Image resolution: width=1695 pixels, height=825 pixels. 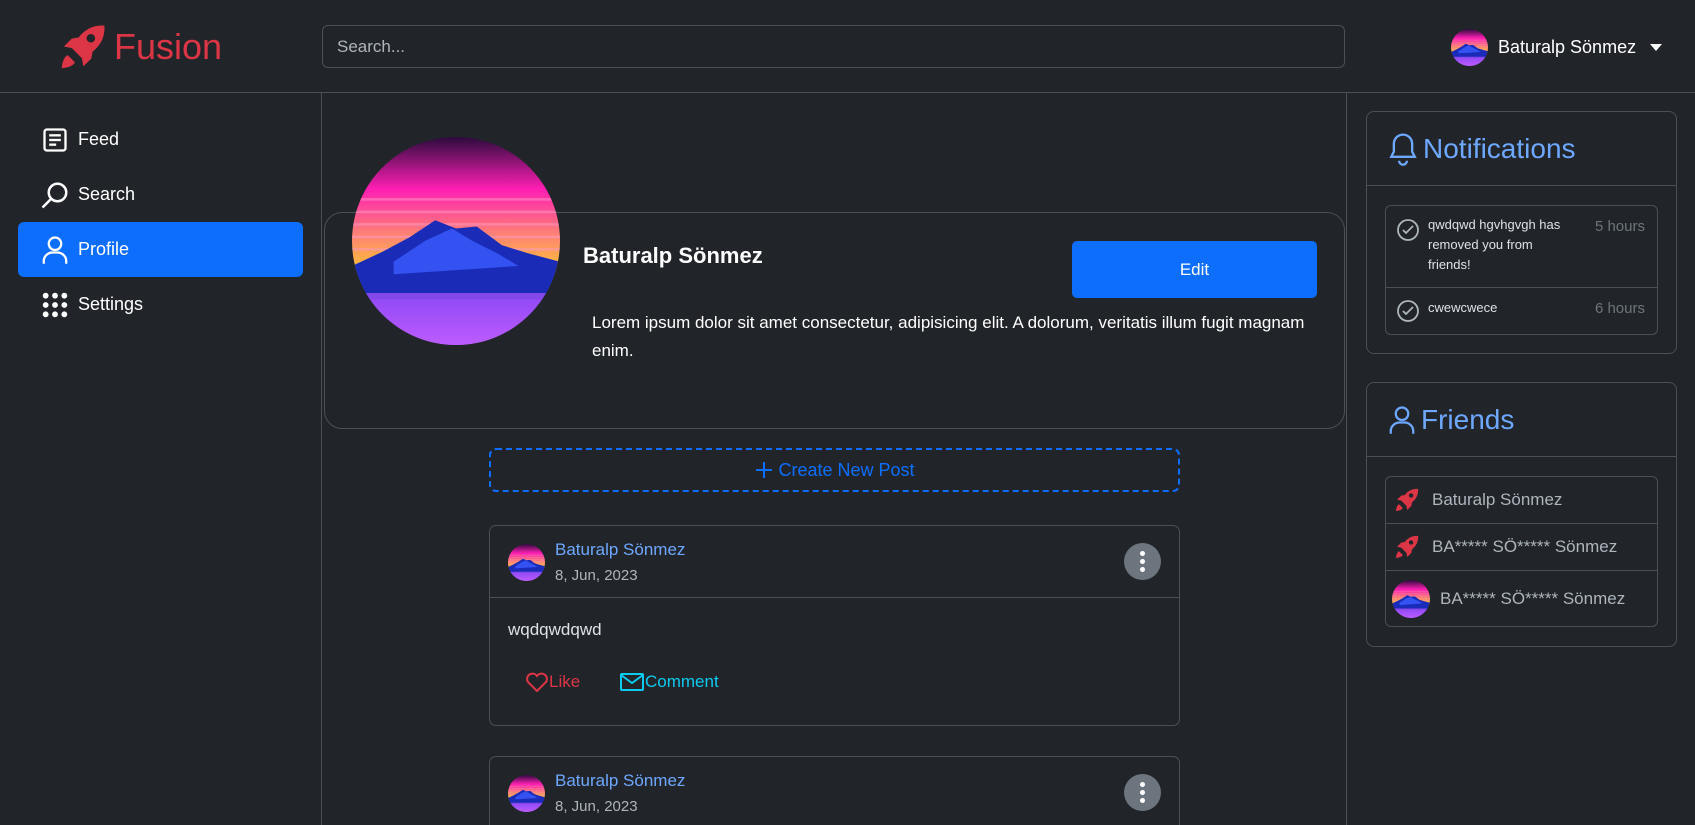 I want to click on notifications-title: Notifications, so click(x=1499, y=148).